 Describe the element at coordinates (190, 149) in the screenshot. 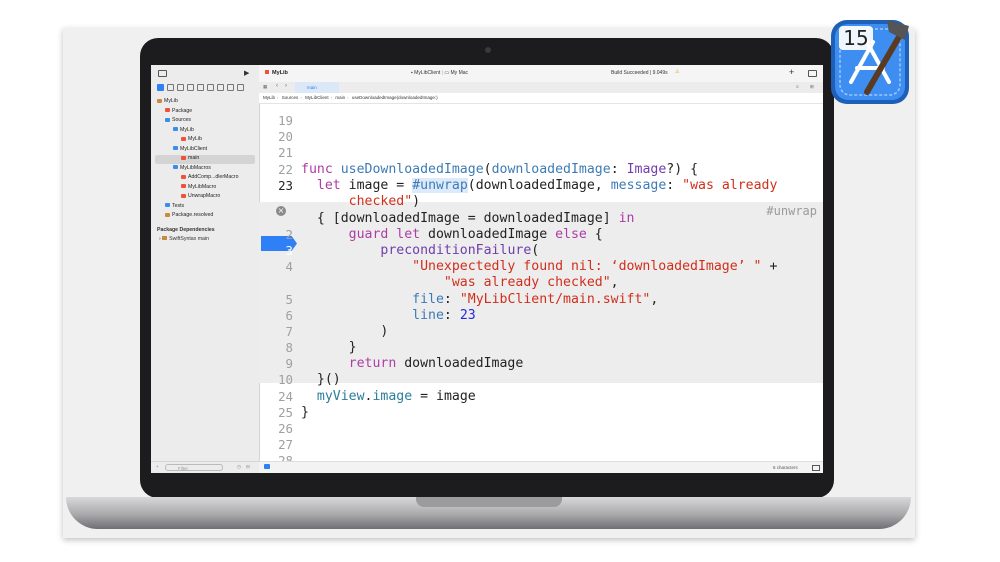

I see `sidebar-item: MyLibClient` at that location.